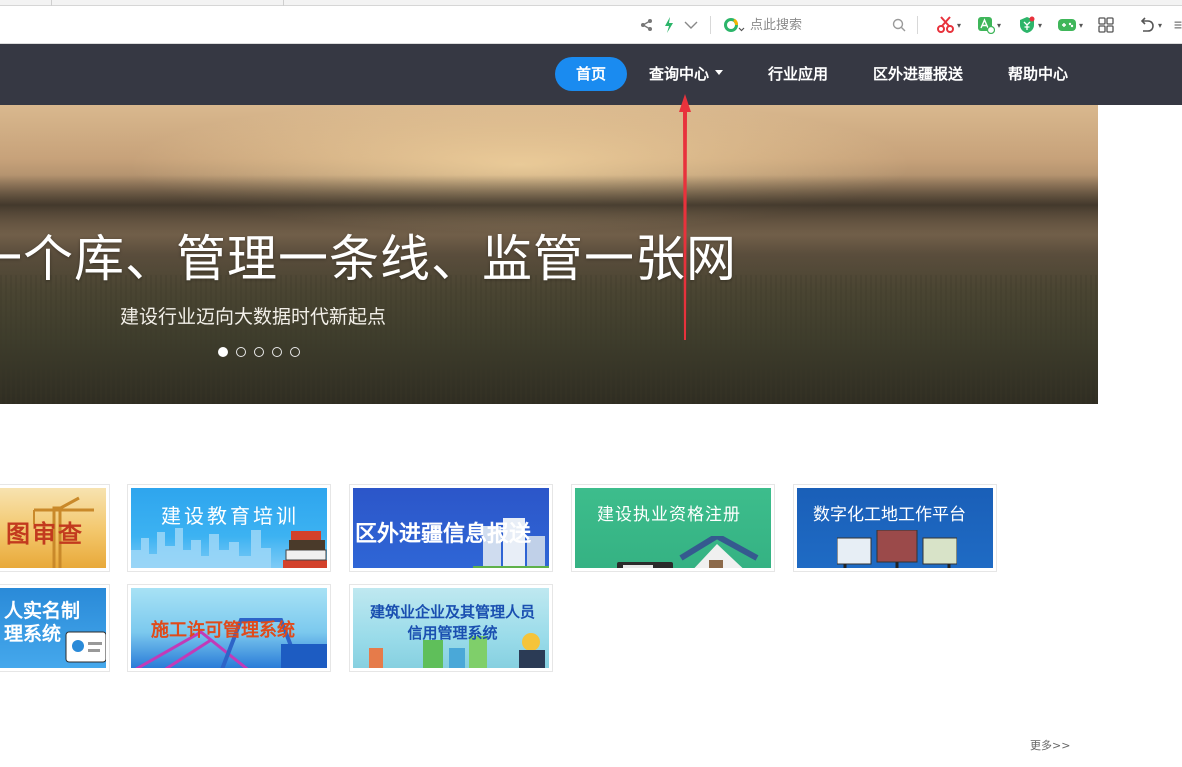 The image size is (1182, 767). I want to click on tile-digital-site-platform: 数字化工地工作平台, so click(895, 528).